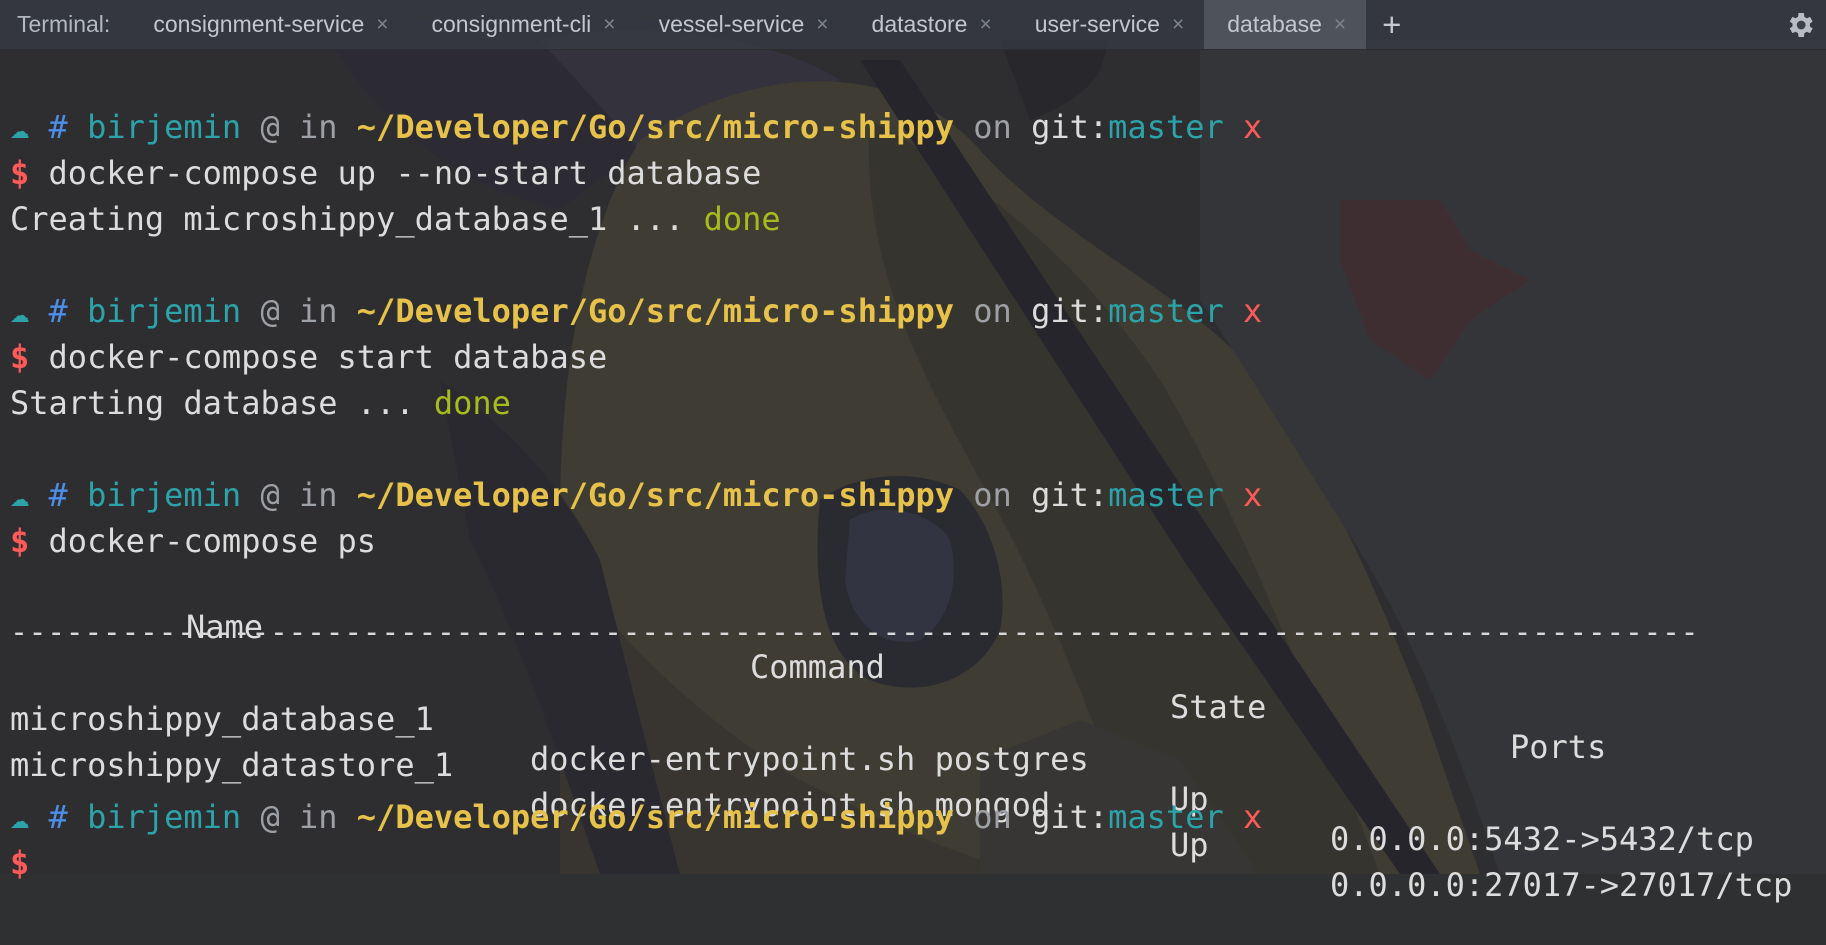 This screenshot has height=945, width=1826. I want to click on row-ports: 0.0.0.0:5432->5432/tcp, so click(1542, 839).